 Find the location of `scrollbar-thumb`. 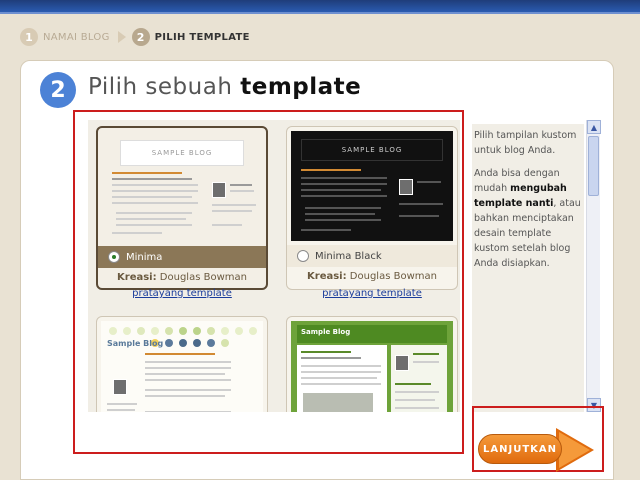

scrollbar-thumb is located at coordinates (593, 166).